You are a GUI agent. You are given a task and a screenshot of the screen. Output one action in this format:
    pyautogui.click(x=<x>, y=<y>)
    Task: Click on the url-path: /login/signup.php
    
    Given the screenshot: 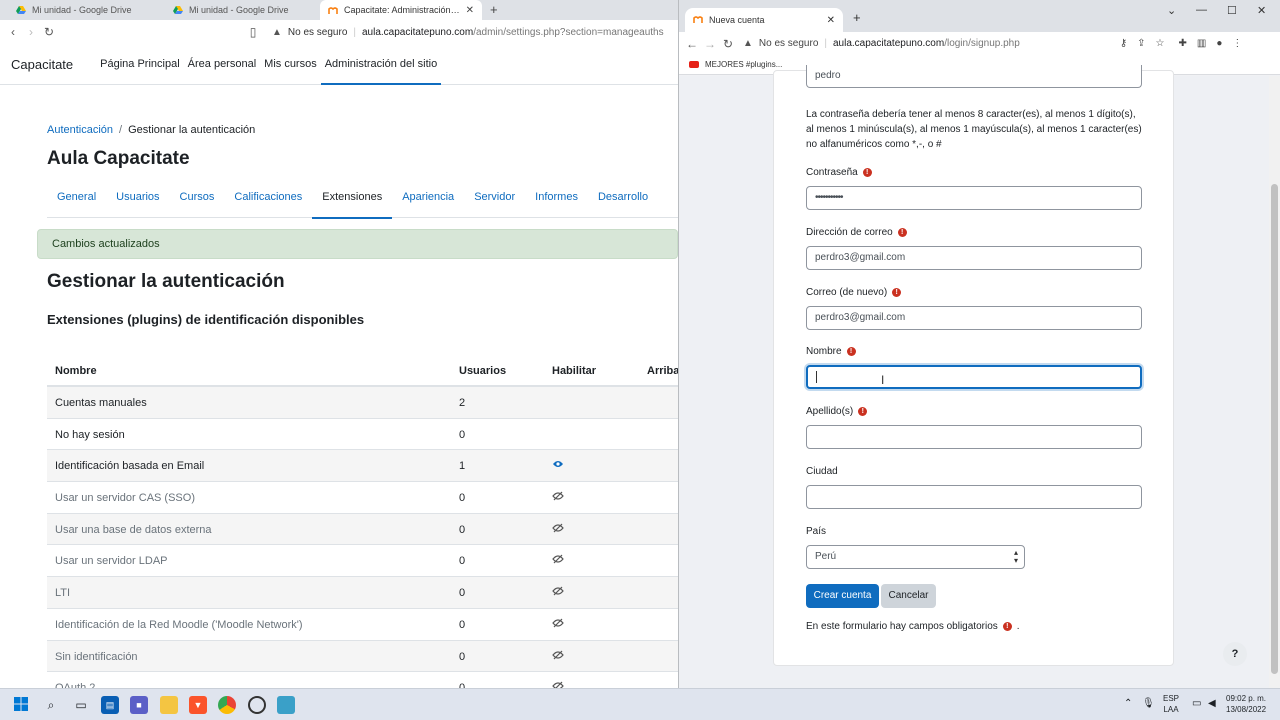 What is the action you would take?
    pyautogui.click(x=982, y=43)
    